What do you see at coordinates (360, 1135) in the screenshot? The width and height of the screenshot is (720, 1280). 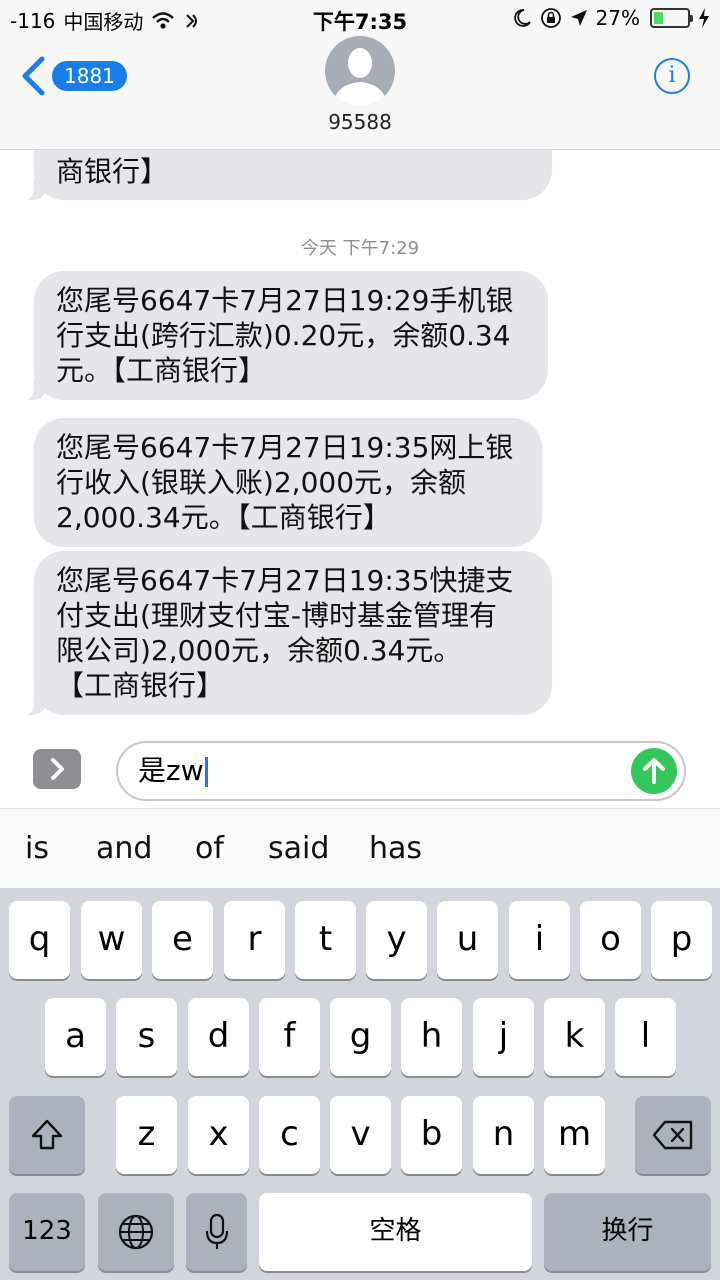 I see `key-v: v` at bounding box center [360, 1135].